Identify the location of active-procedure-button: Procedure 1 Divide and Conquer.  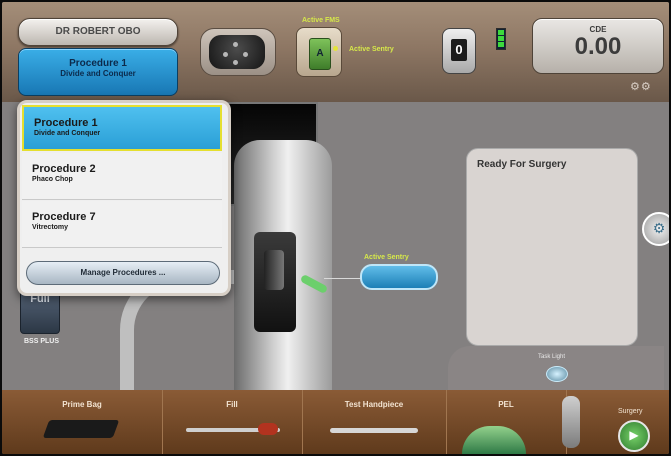
(98, 72).